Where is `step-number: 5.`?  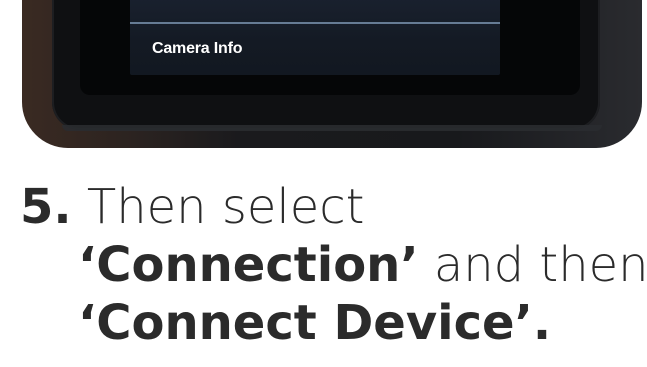 step-number: 5. is located at coordinates (46, 207).